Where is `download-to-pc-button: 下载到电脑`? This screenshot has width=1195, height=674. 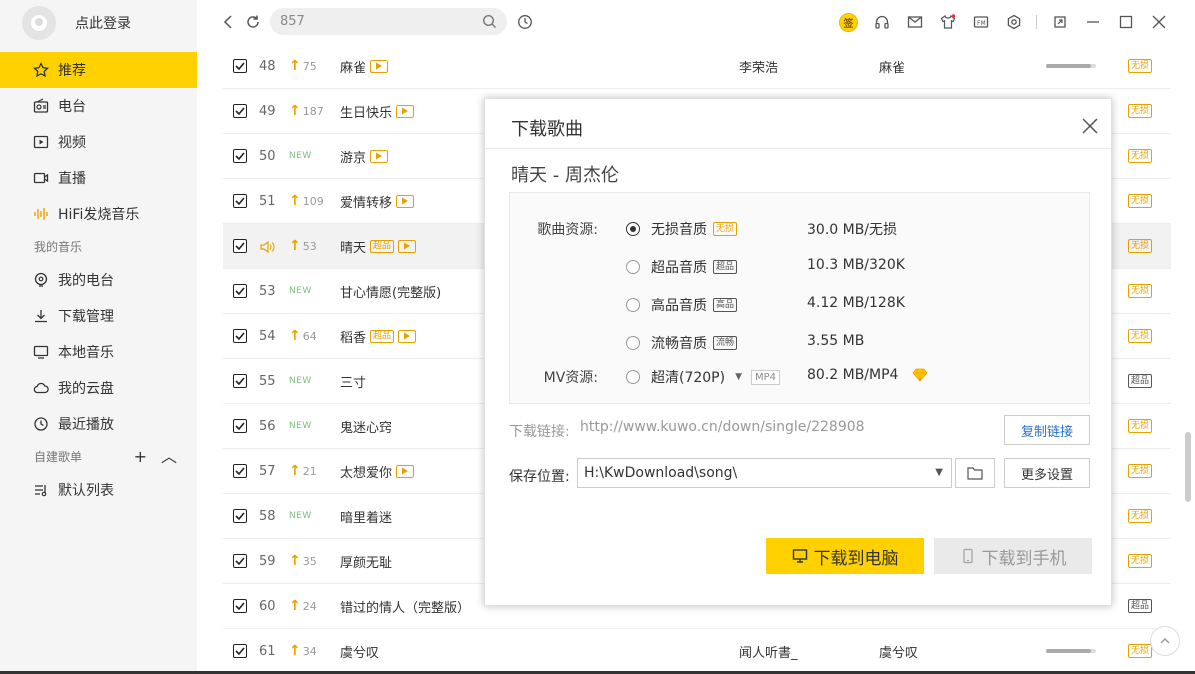 download-to-pc-button: 下载到电脑 is located at coordinates (845, 556).